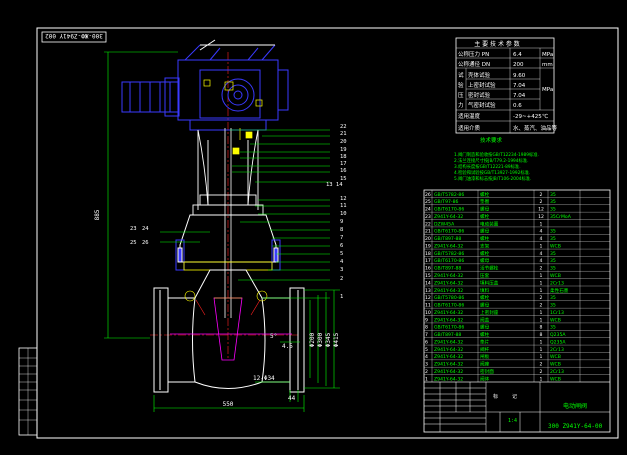  What do you see at coordinates (527, 117) in the screenshot?
I see `spec-value-temp: -29~+425` at bounding box center [527, 117].